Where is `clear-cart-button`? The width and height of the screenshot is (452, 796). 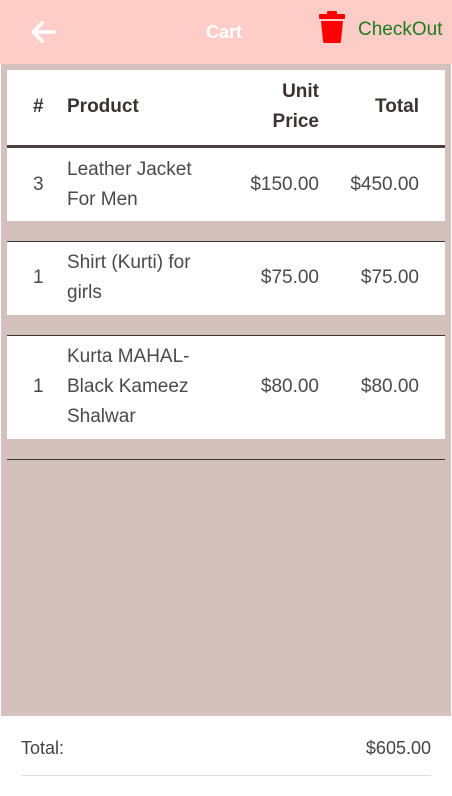
clear-cart-button is located at coordinates (332, 27).